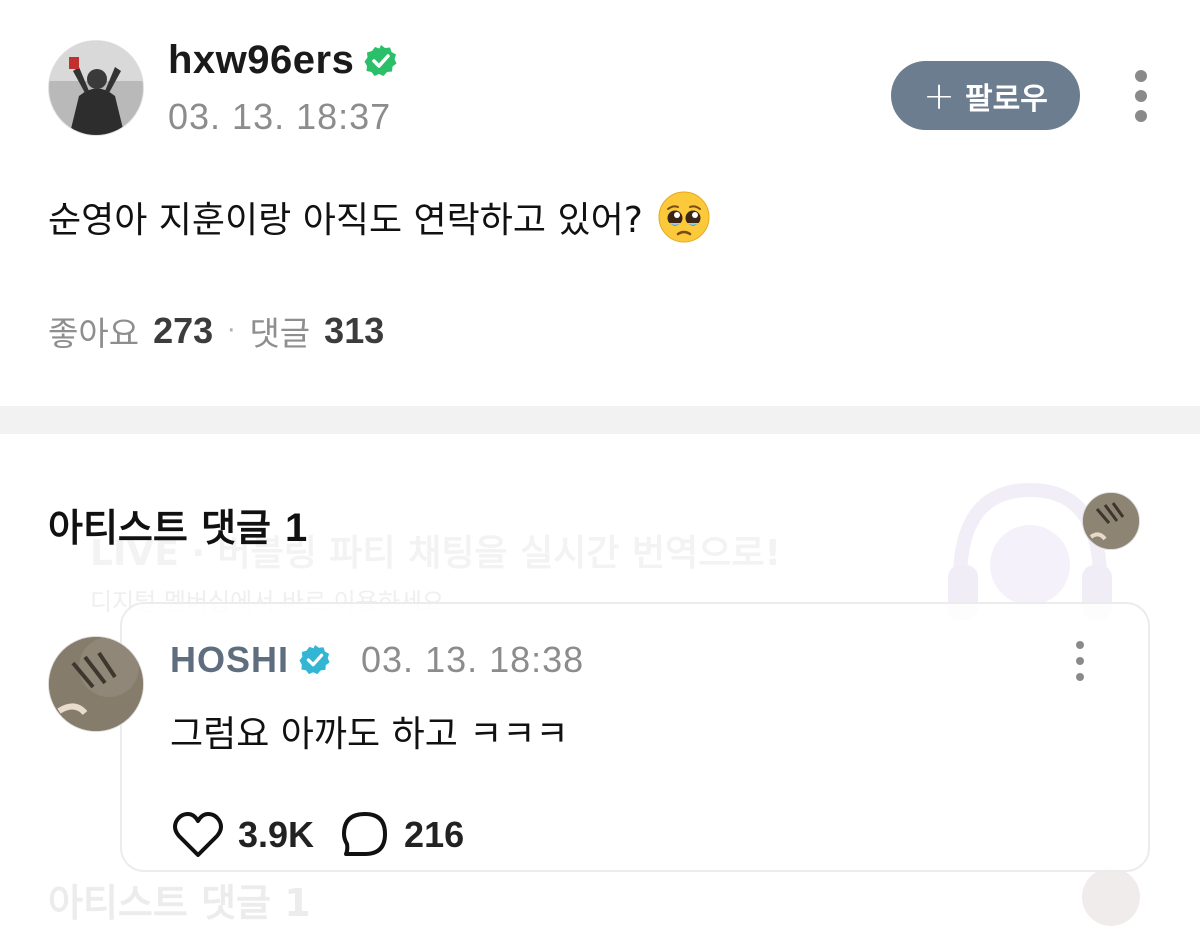  I want to click on ghost-label: 아티스트 댓글, so click(159, 903).